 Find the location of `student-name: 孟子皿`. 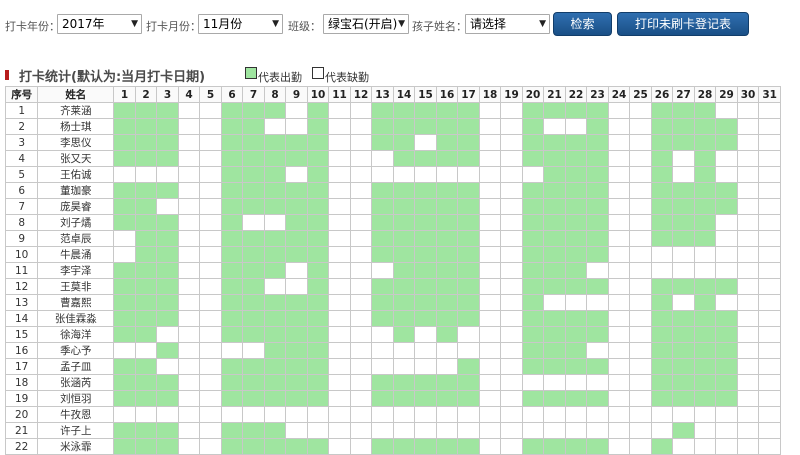

student-name: 孟子皿 is located at coordinates (76, 366).